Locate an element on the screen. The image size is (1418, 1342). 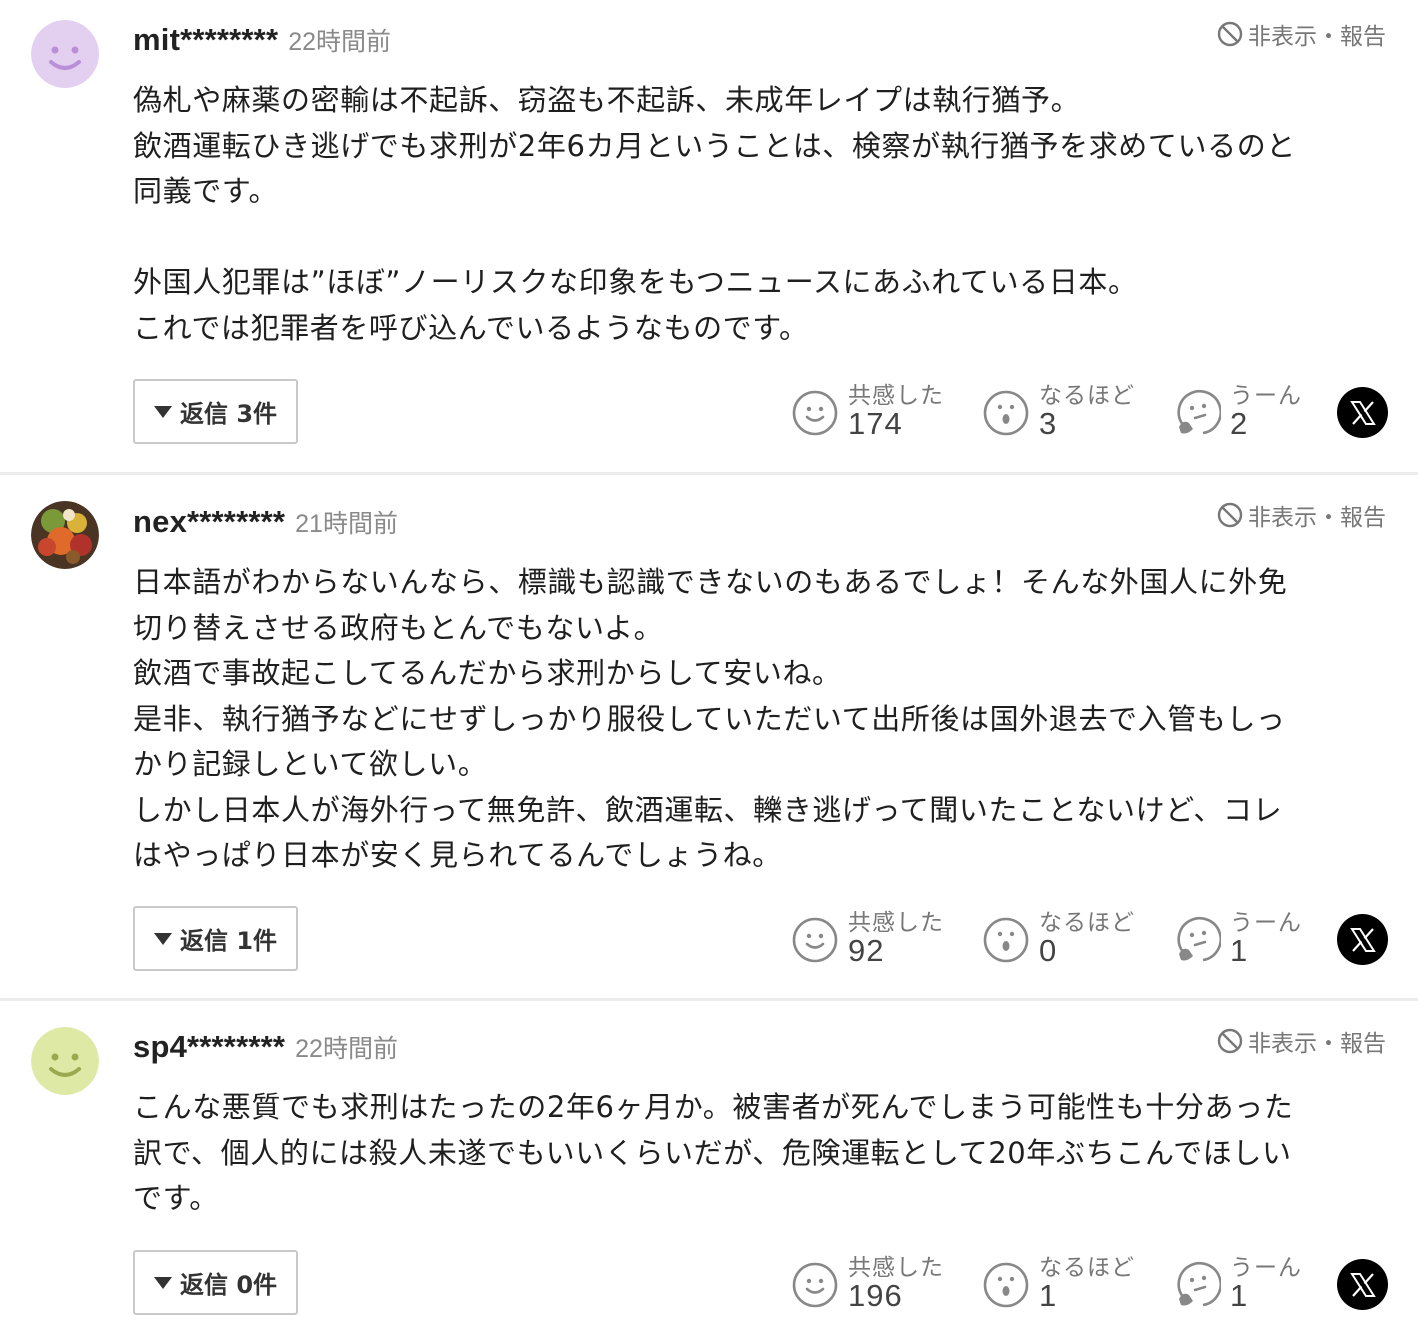
reply-toggle-button: 返信 3件 is located at coordinates (215, 411).